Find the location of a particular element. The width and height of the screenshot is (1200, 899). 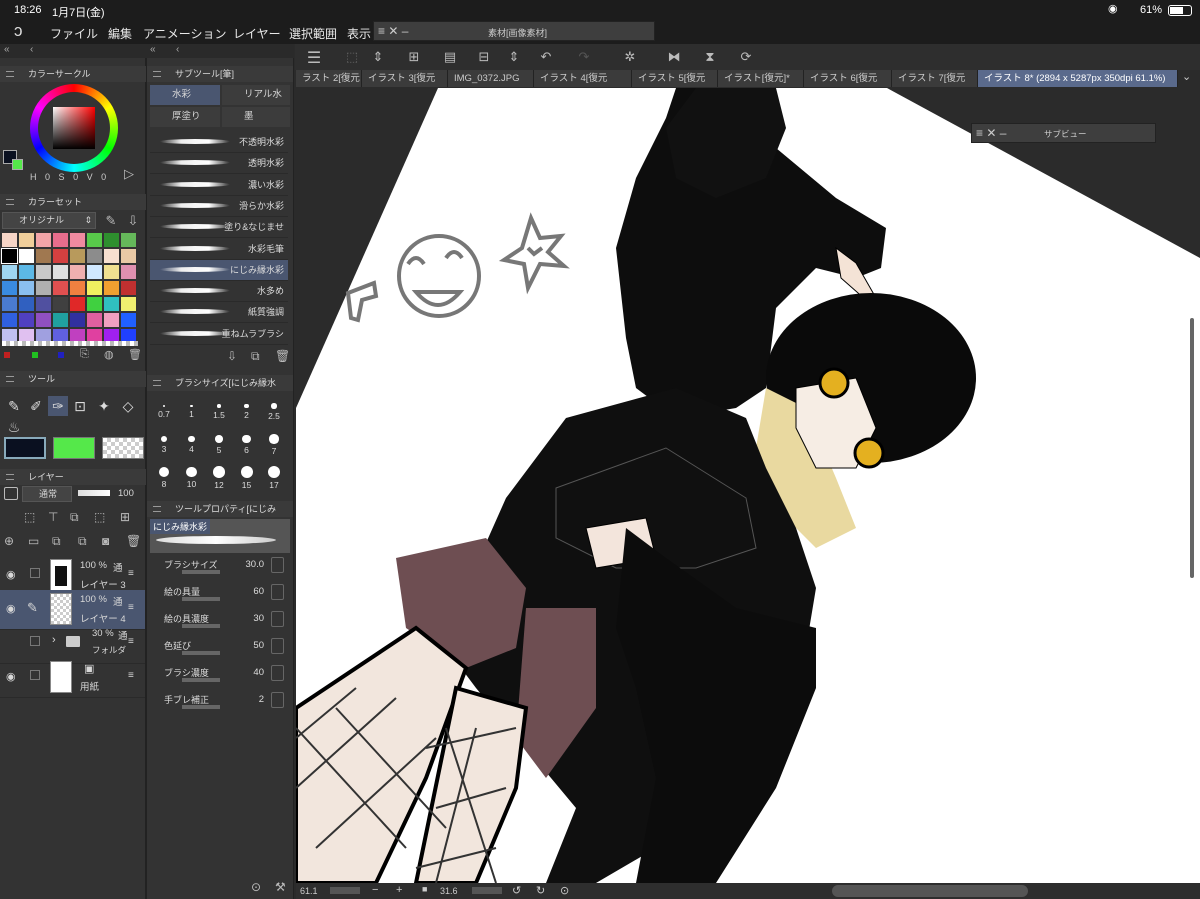

brush-size-option: 2 is located at coordinates (247, 409).